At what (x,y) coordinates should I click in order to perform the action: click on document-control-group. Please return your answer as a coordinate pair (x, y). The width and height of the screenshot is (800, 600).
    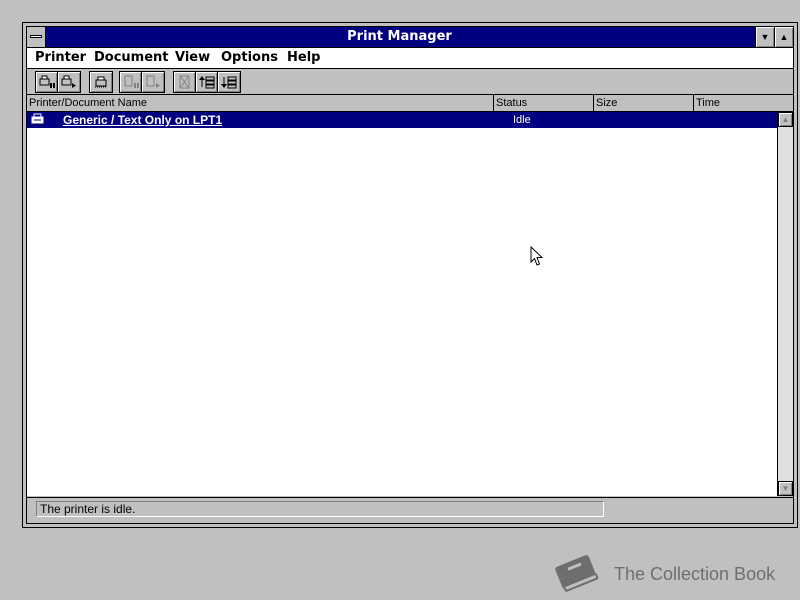
    Looking at the image, I should click on (142, 82).